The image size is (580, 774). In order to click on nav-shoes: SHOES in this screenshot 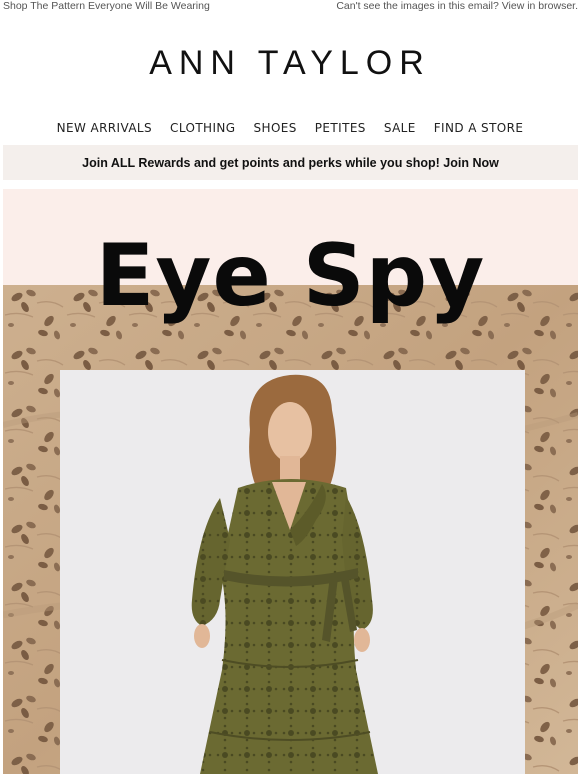, I will do `click(275, 128)`.